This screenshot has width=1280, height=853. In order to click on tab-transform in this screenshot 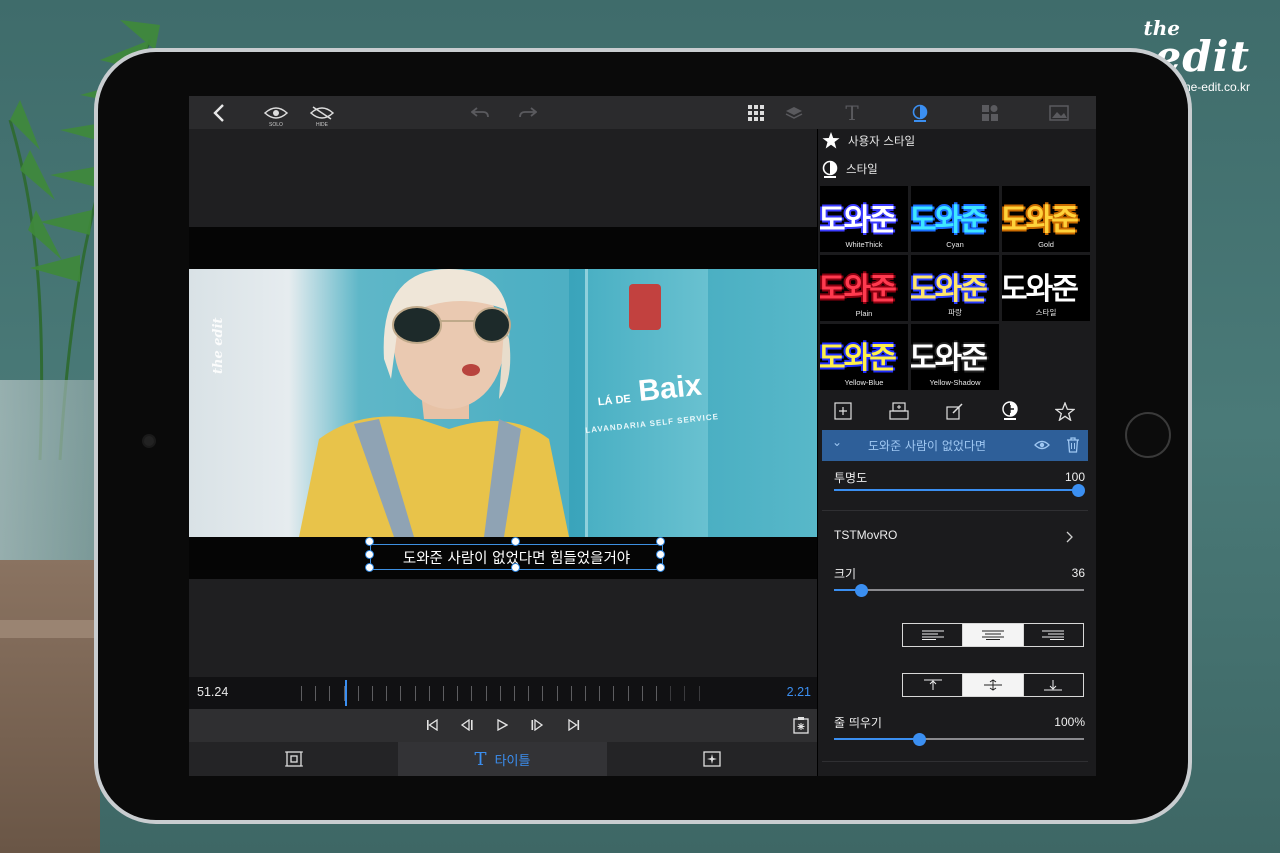, I will do `click(293, 759)`.